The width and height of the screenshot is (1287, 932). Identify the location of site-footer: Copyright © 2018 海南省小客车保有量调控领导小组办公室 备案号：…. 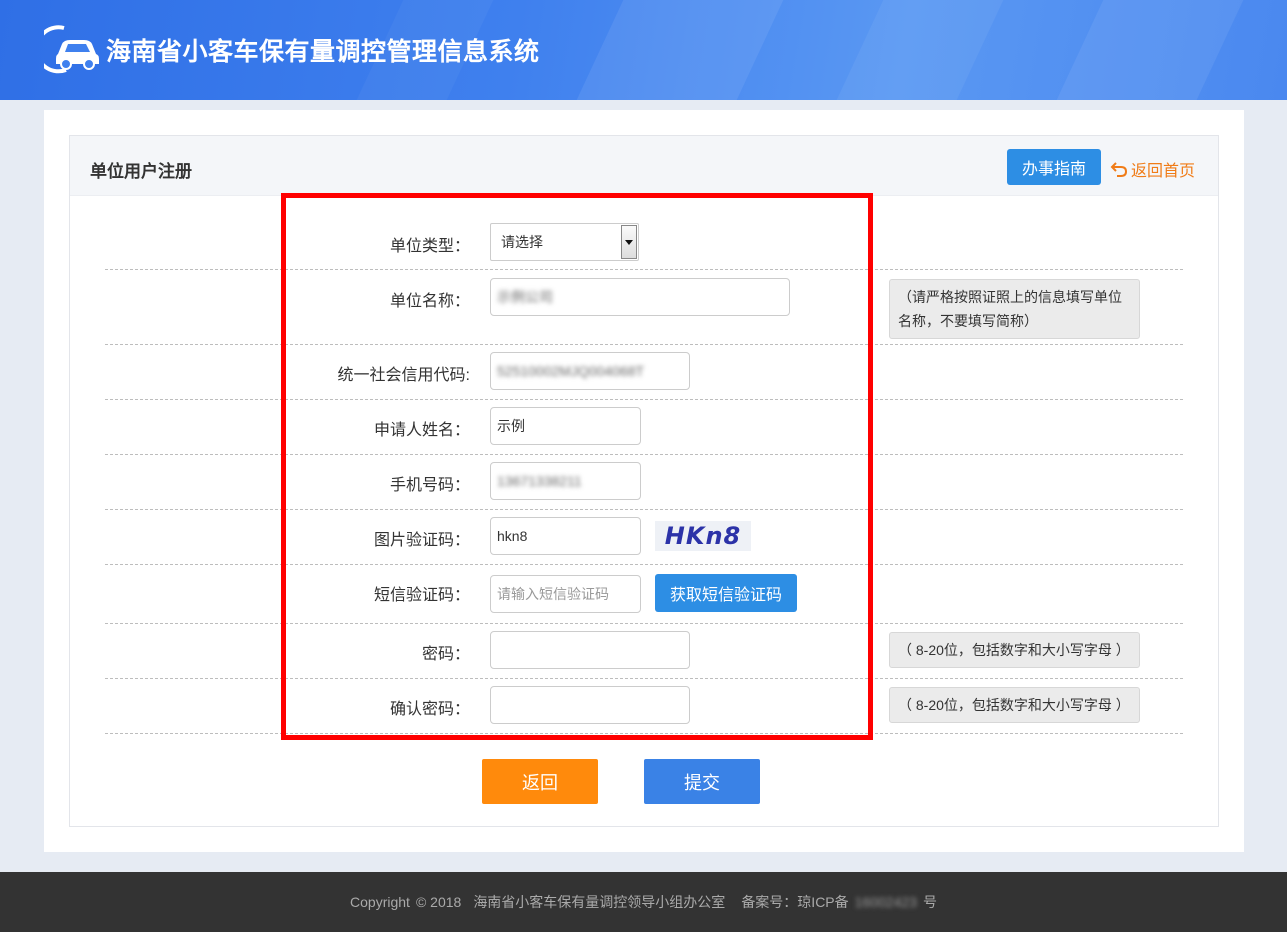
(643, 902).